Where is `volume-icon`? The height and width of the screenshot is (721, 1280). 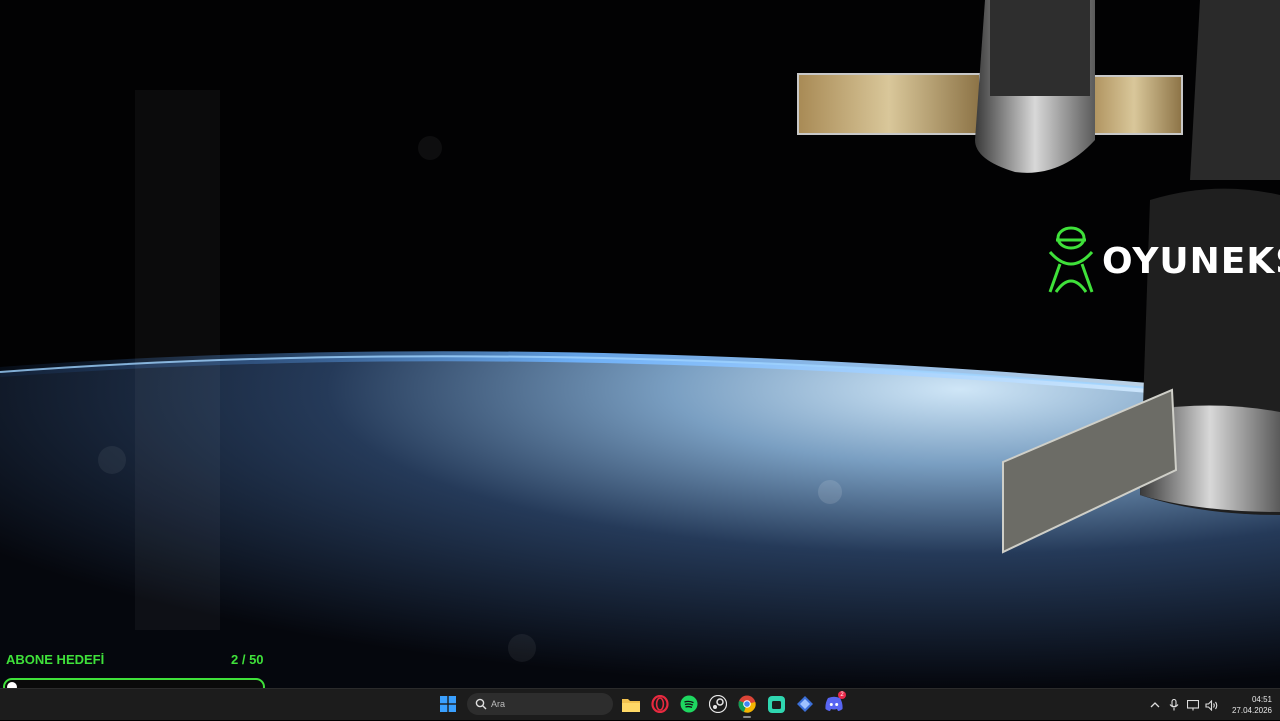
volume-icon is located at coordinates (1211, 705).